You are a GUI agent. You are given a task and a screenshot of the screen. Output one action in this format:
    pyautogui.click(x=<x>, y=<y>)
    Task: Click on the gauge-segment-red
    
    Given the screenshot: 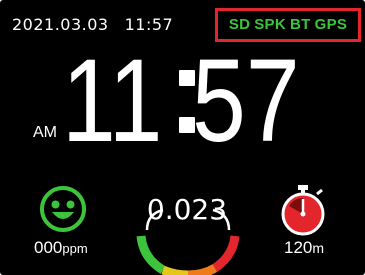 What is the action you would take?
    pyautogui.click(x=226, y=253)
    